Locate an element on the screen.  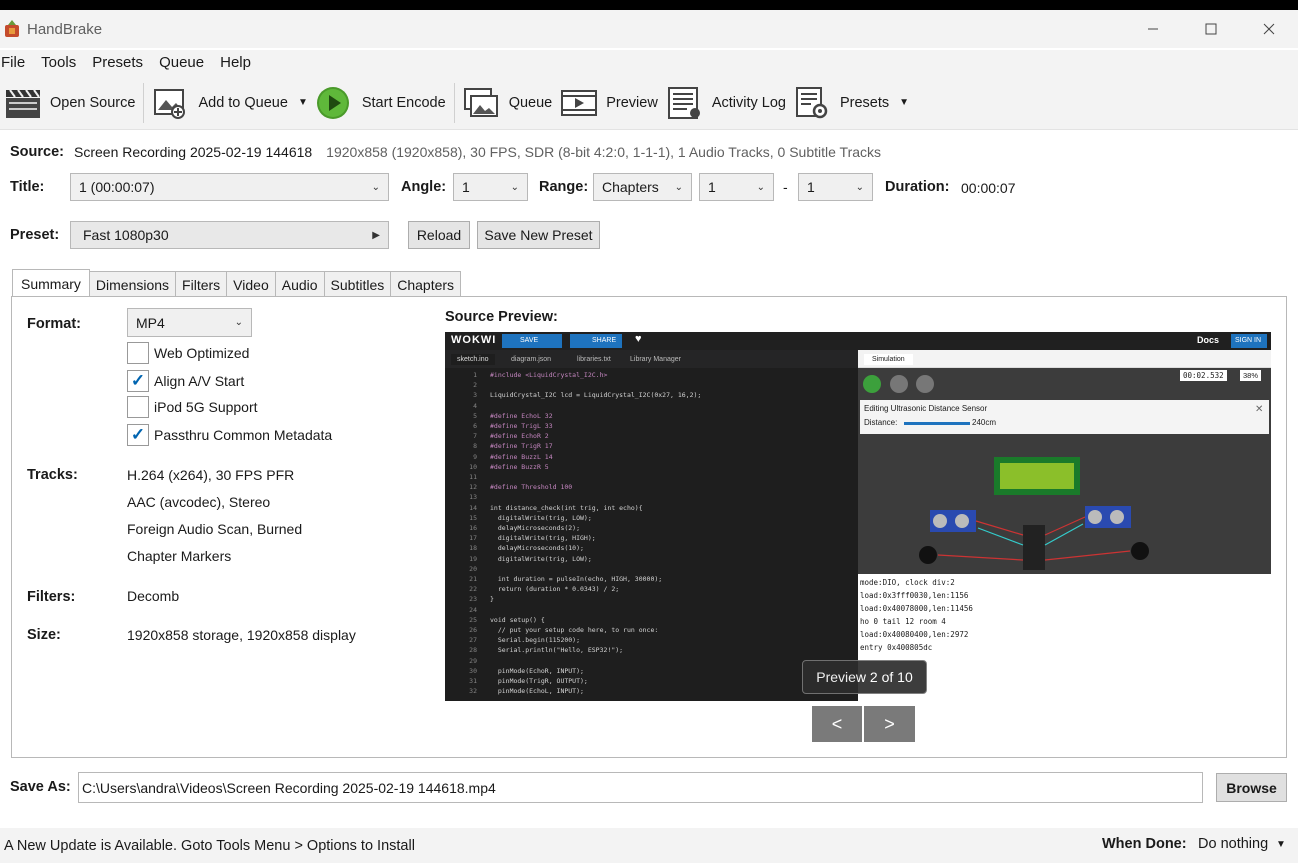
align-av-option: ✓ Align A/V Start is located at coordinates (185, 381).